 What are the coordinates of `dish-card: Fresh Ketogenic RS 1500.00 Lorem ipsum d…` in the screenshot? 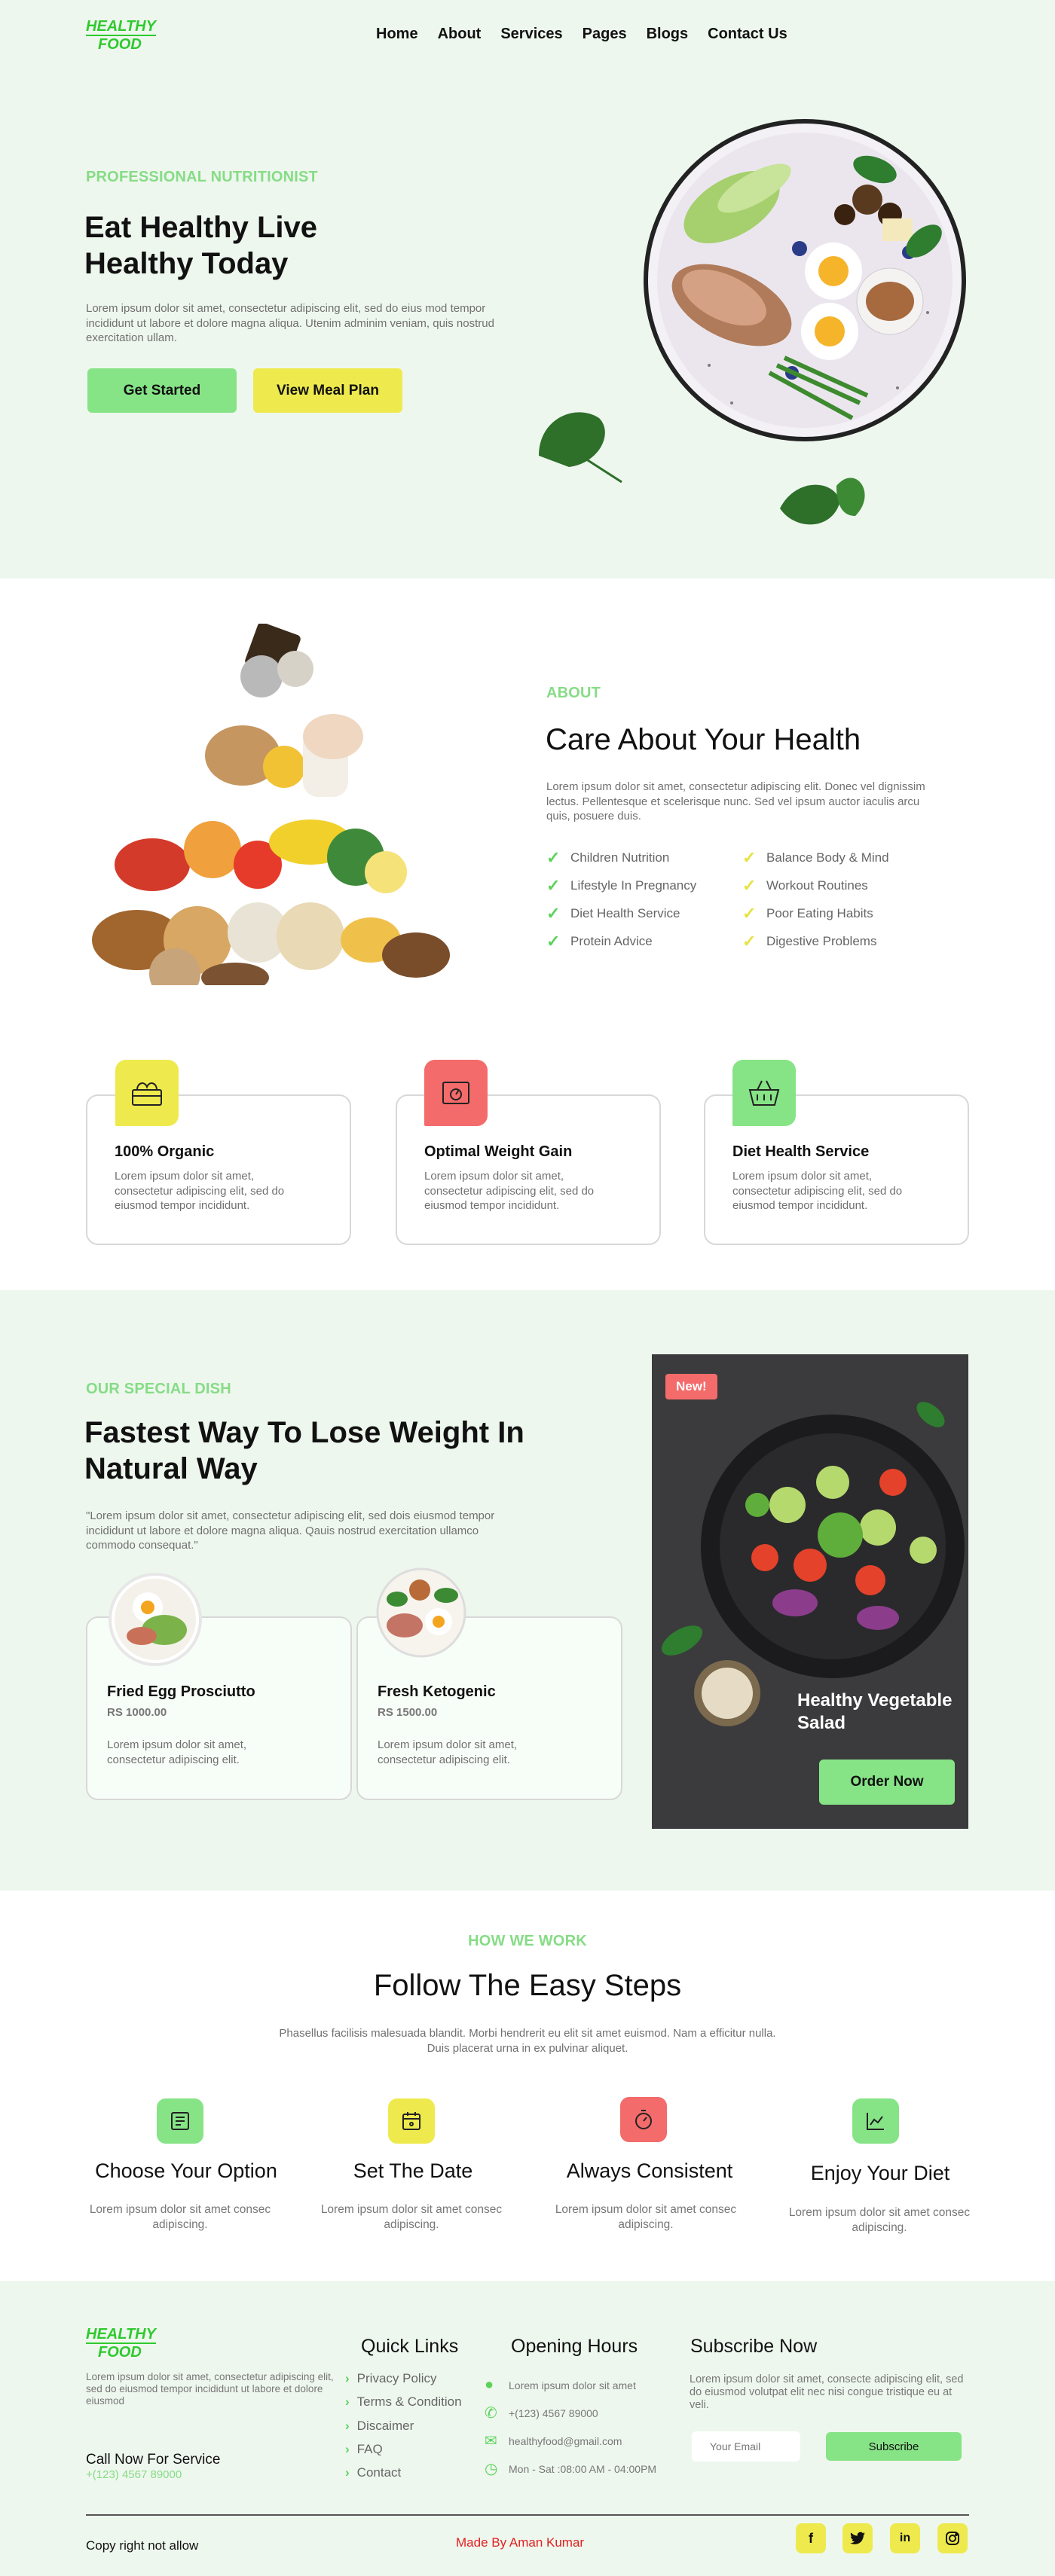 It's located at (489, 1684).